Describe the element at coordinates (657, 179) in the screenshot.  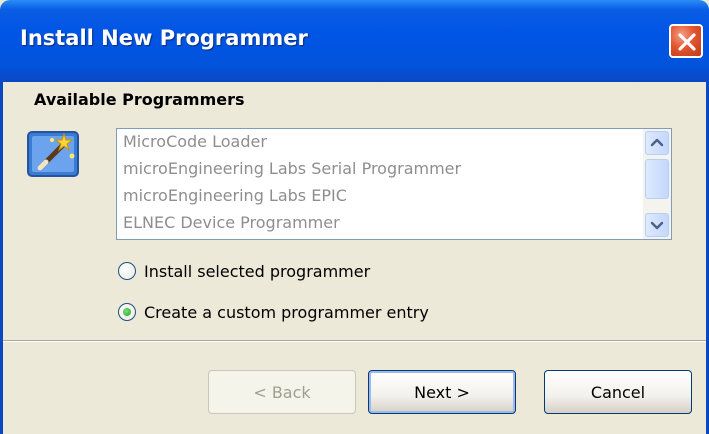
I see `scroll-thumb` at that location.